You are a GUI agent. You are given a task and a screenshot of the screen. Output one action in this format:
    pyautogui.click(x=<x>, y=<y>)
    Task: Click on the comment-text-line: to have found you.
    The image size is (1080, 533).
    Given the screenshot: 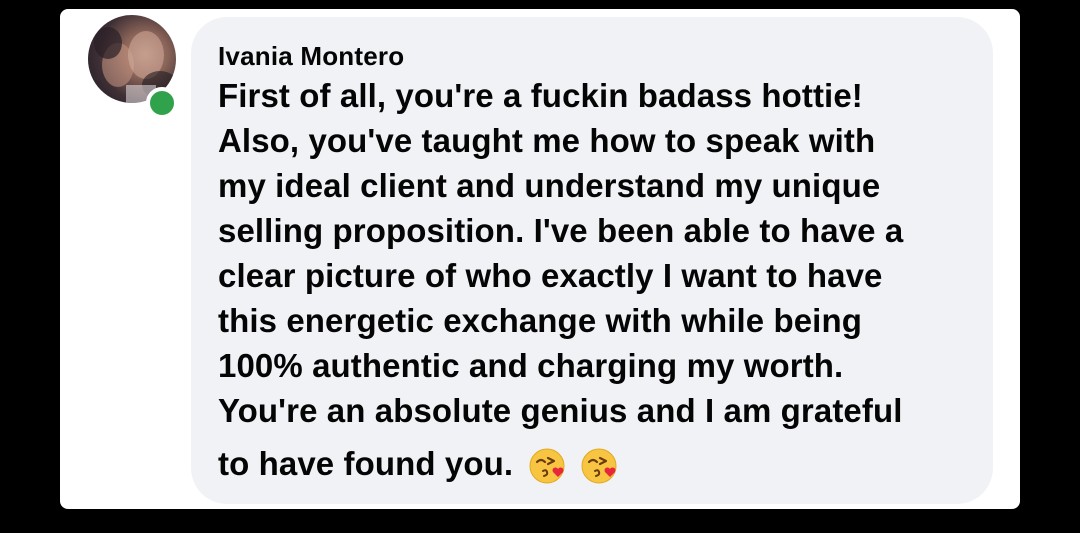 What is the action you would take?
    pyautogui.click(x=366, y=463)
    